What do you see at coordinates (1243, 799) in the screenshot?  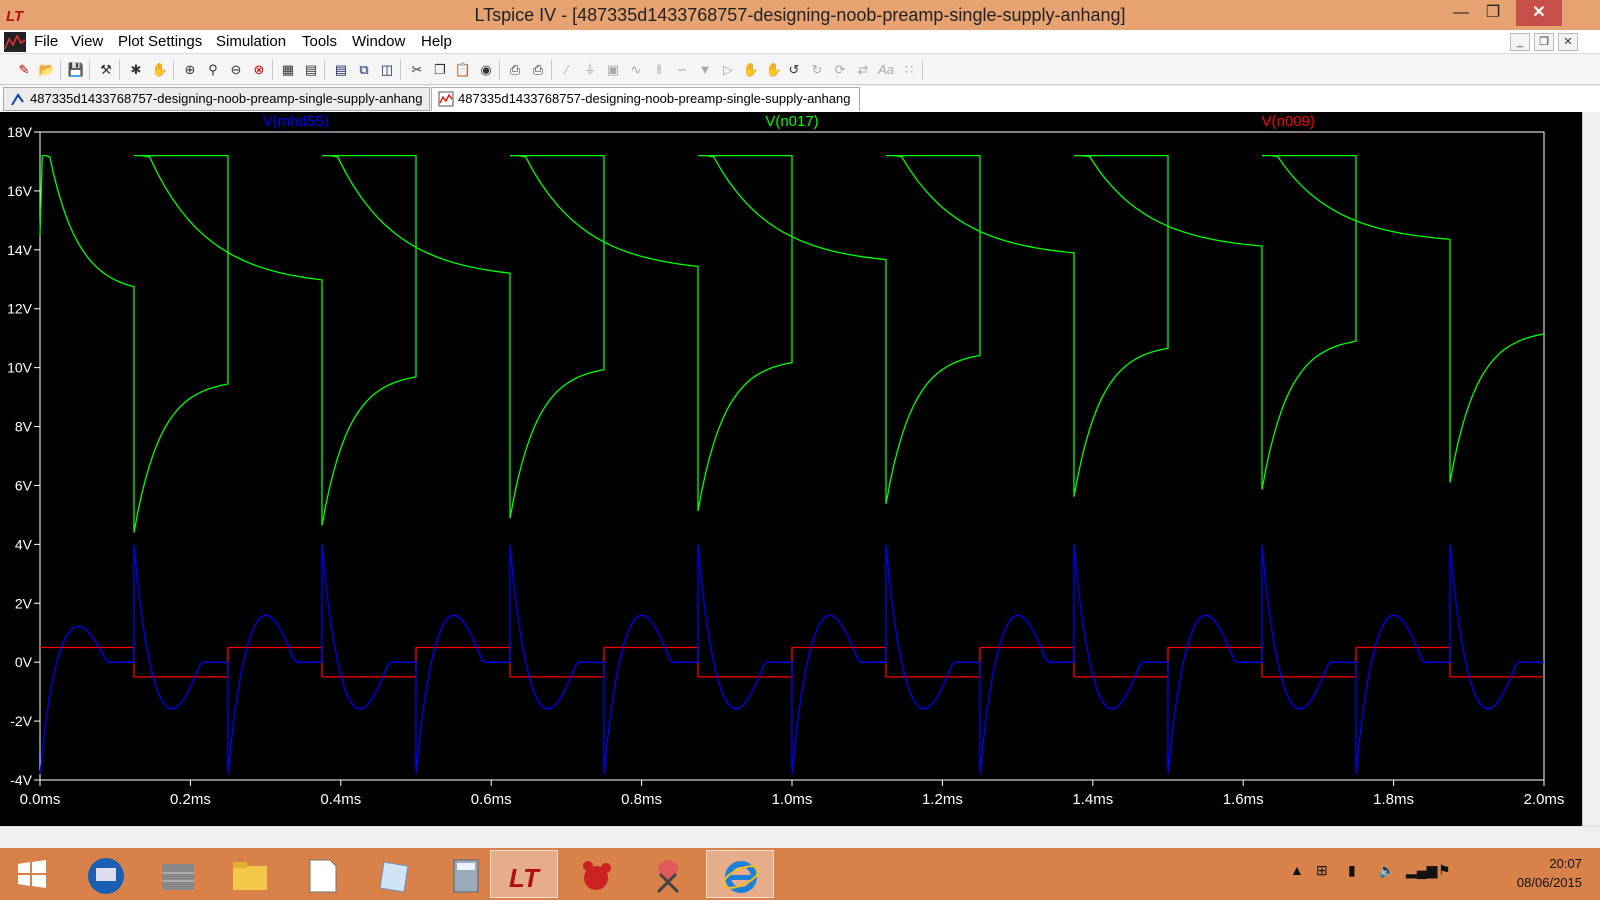 I see `x-tick-label: 1.6ms` at bounding box center [1243, 799].